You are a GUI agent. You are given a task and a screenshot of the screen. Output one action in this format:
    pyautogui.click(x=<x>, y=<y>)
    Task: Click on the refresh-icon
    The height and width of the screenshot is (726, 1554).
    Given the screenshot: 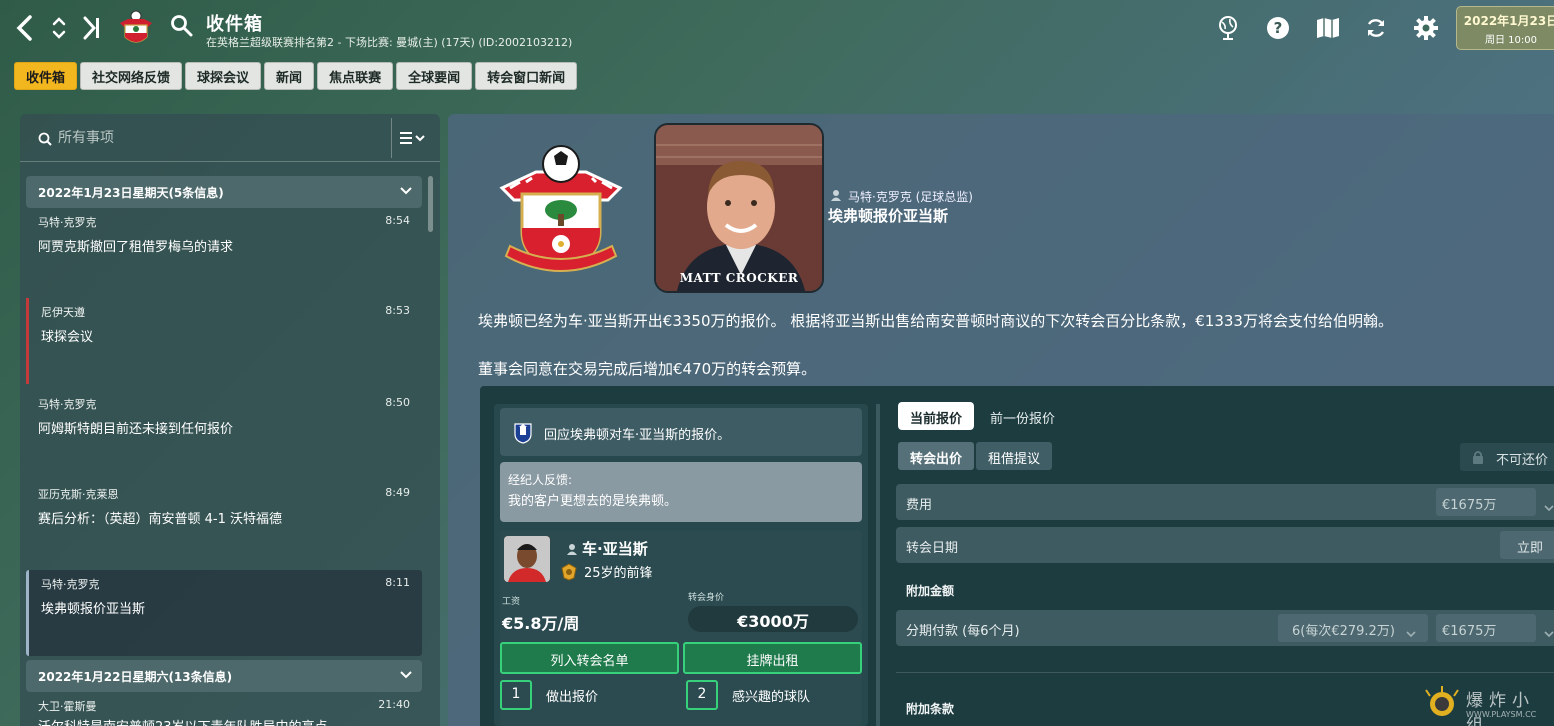 What is the action you would take?
    pyautogui.click(x=1376, y=28)
    